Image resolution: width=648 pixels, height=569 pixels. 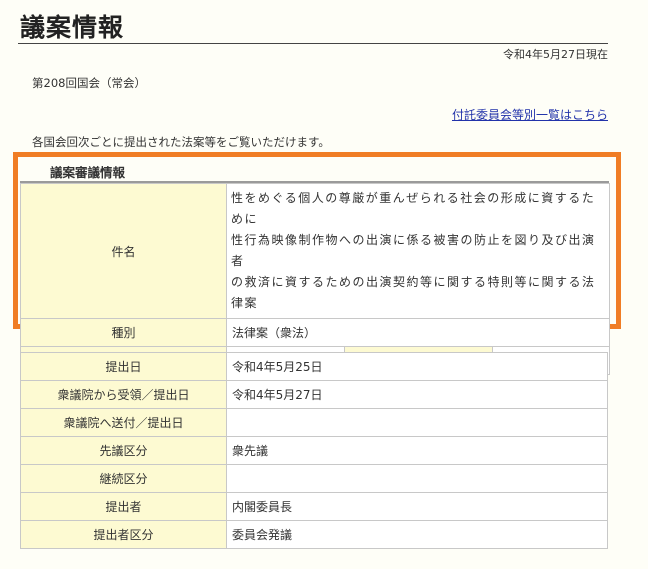 What do you see at coordinates (123, 366) in the screenshot?
I see `detail-label: 提出日` at bounding box center [123, 366].